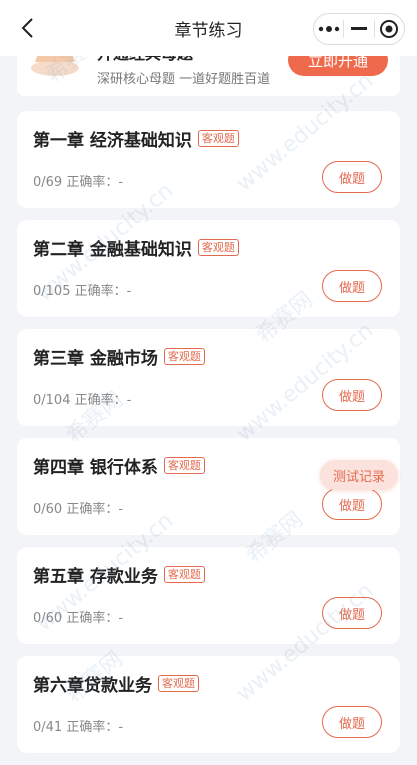  Describe the element at coordinates (208, 377) in the screenshot. I see `chapter-card: 第三章 金融市场 客观题 0/104 正确率：- 做题` at that location.